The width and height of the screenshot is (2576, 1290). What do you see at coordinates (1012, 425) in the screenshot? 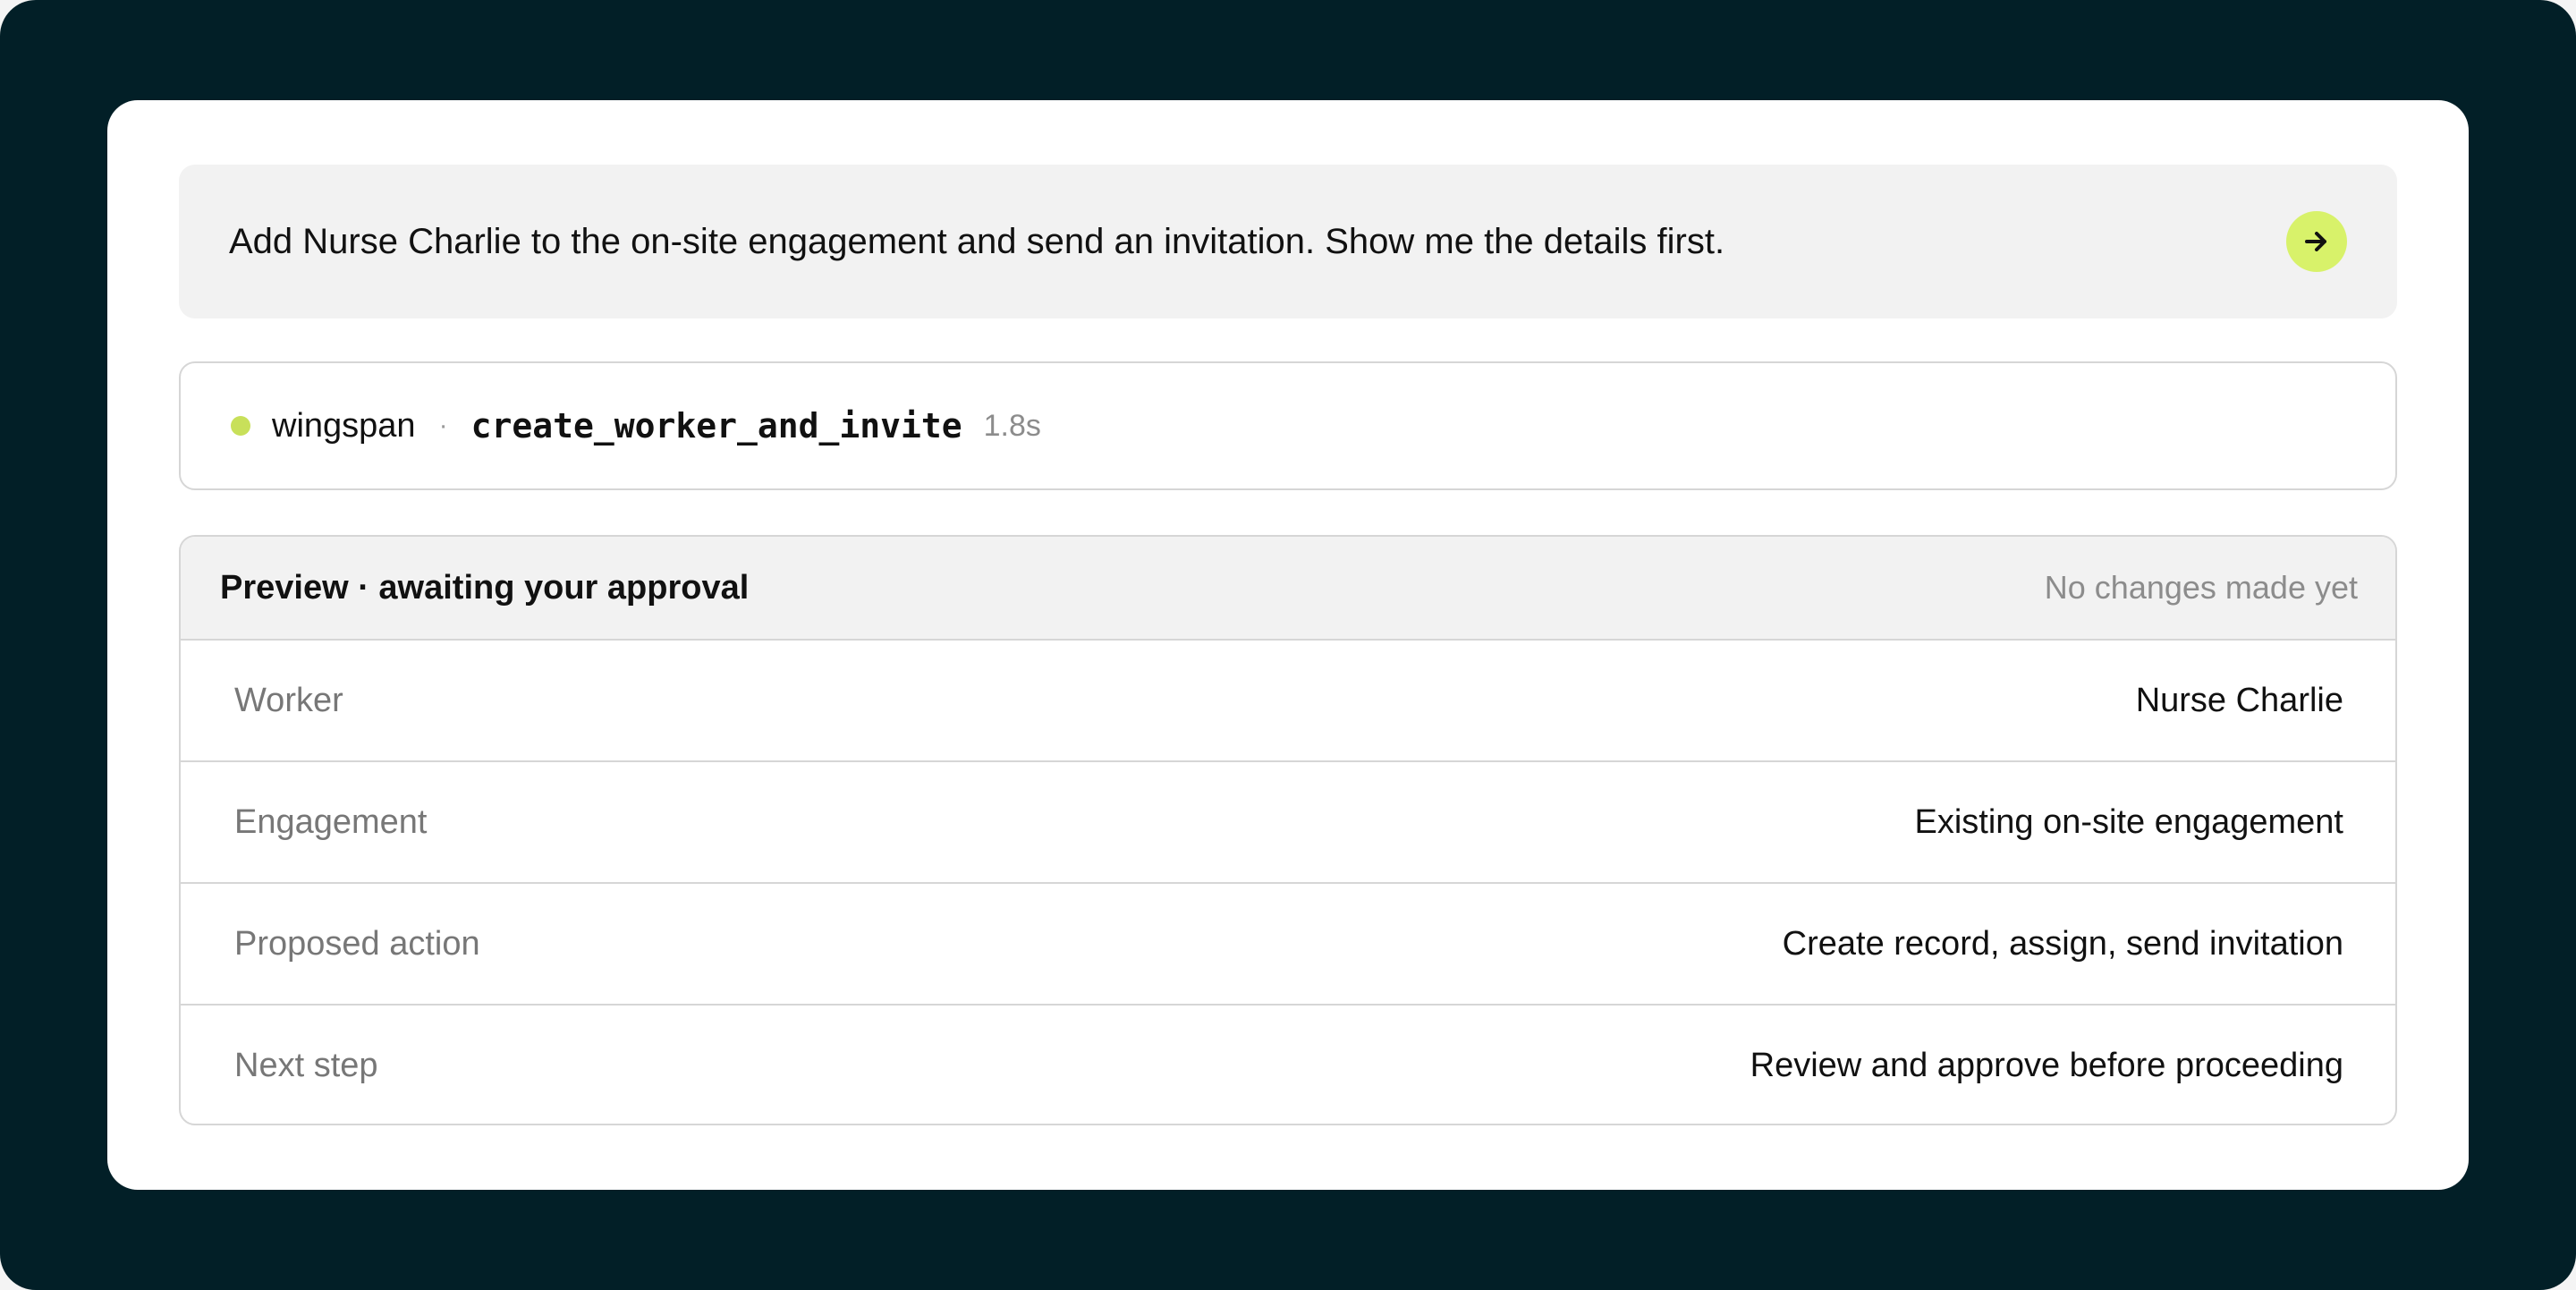
I see `tool-duration: 1.8s` at bounding box center [1012, 425].